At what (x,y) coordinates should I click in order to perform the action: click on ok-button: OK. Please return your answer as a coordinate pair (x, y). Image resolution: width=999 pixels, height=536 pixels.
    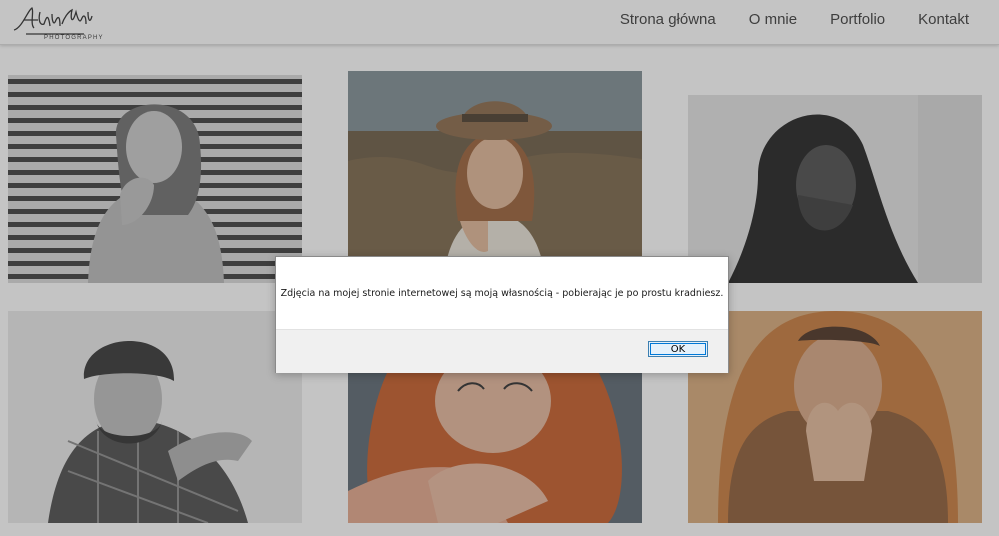
    Looking at the image, I should click on (678, 349).